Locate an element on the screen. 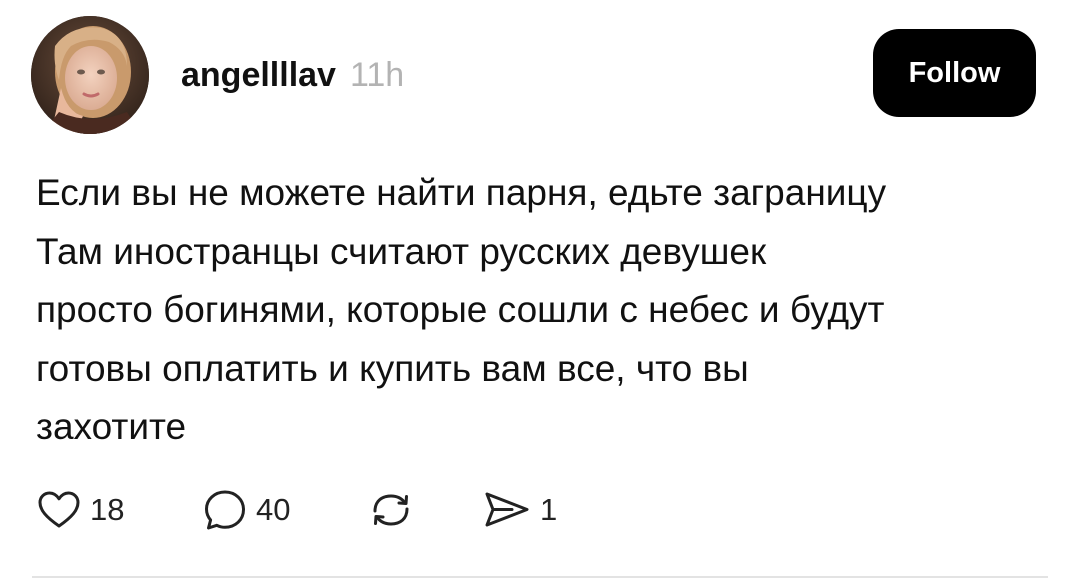 Image resolution: width=1080 pixels, height=586 pixels. like-button: 18 is located at coordinates (80, 510).